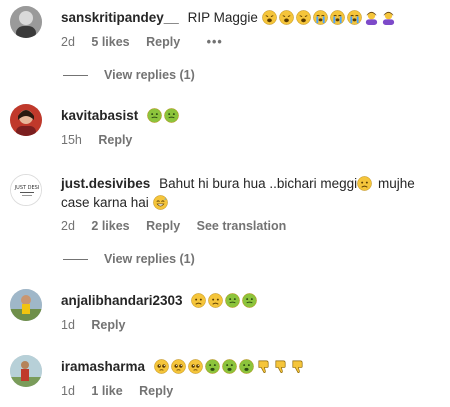 The image size is (450, 407). What do you see at coordinates (222, 17) in the screenshot?
I see `comment-text: RIP Maggie` at bounding box center [222, 17].